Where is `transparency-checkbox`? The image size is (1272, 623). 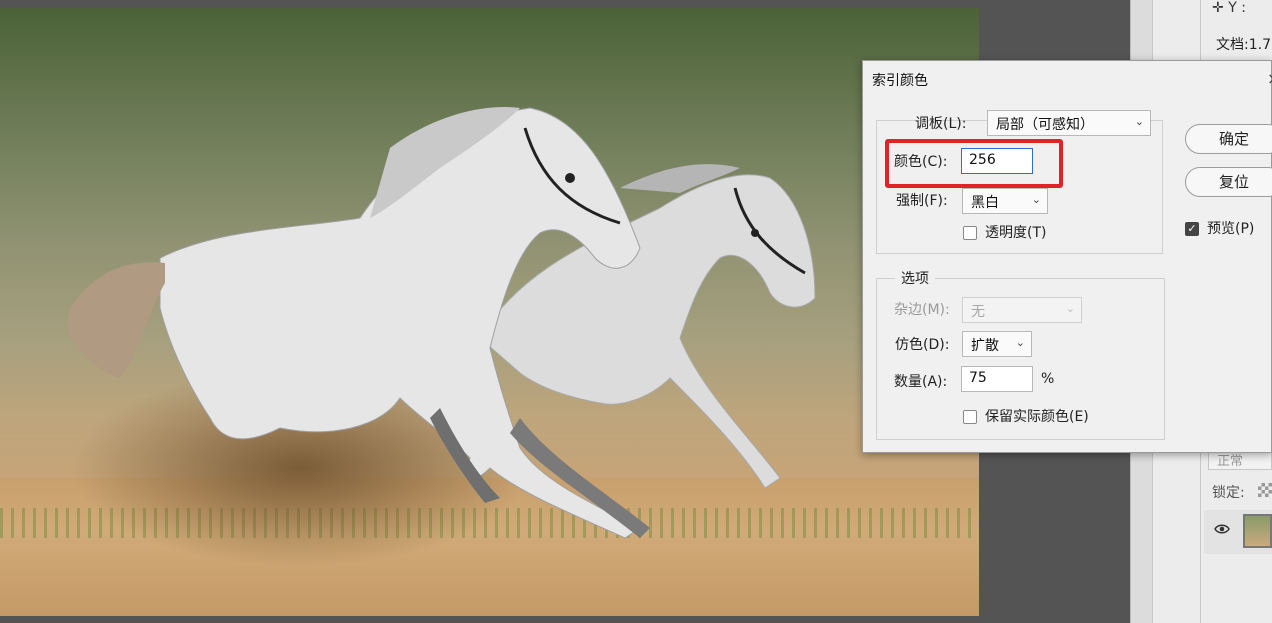 transparency-checkbox is located at coordinates (970, 233).